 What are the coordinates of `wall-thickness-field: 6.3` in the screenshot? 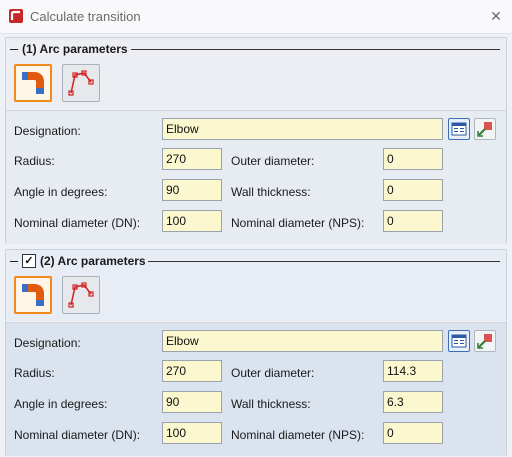 It's located at (413, 402).